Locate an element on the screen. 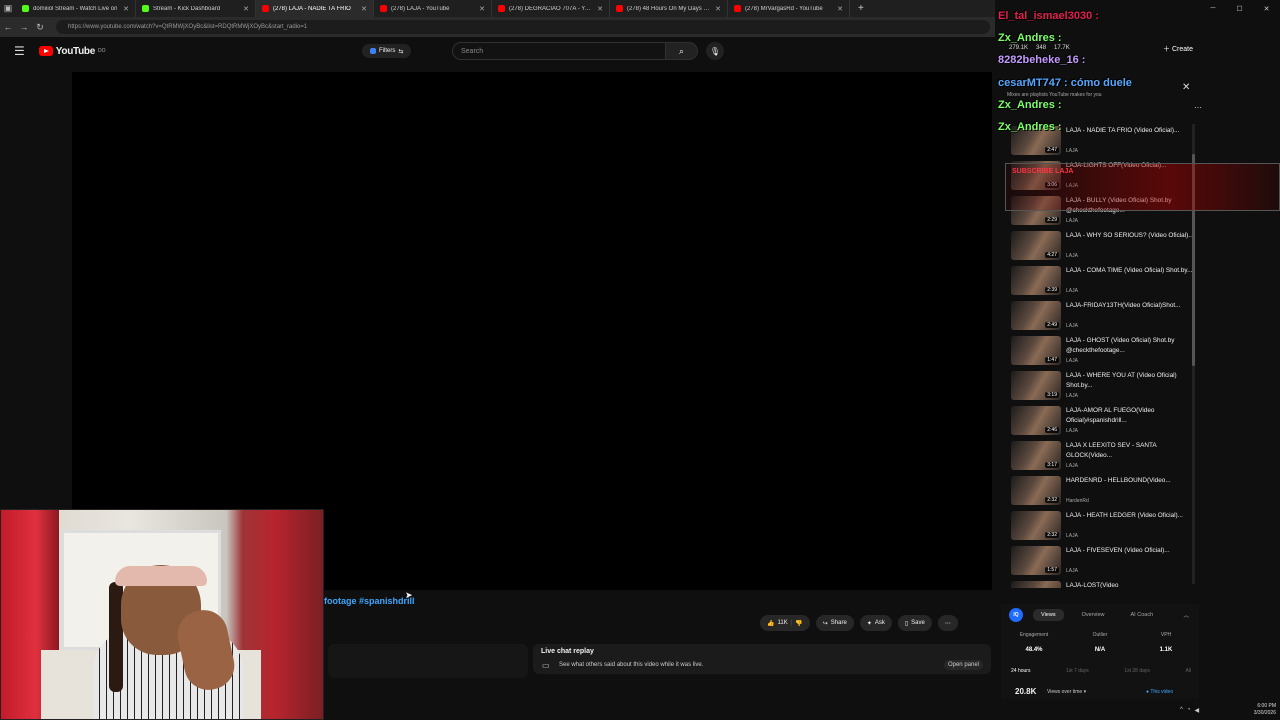 The width and height of the screenshot is (1280, 720). video-thumbnail: 2:49 is located at coordinates (1036, 315).